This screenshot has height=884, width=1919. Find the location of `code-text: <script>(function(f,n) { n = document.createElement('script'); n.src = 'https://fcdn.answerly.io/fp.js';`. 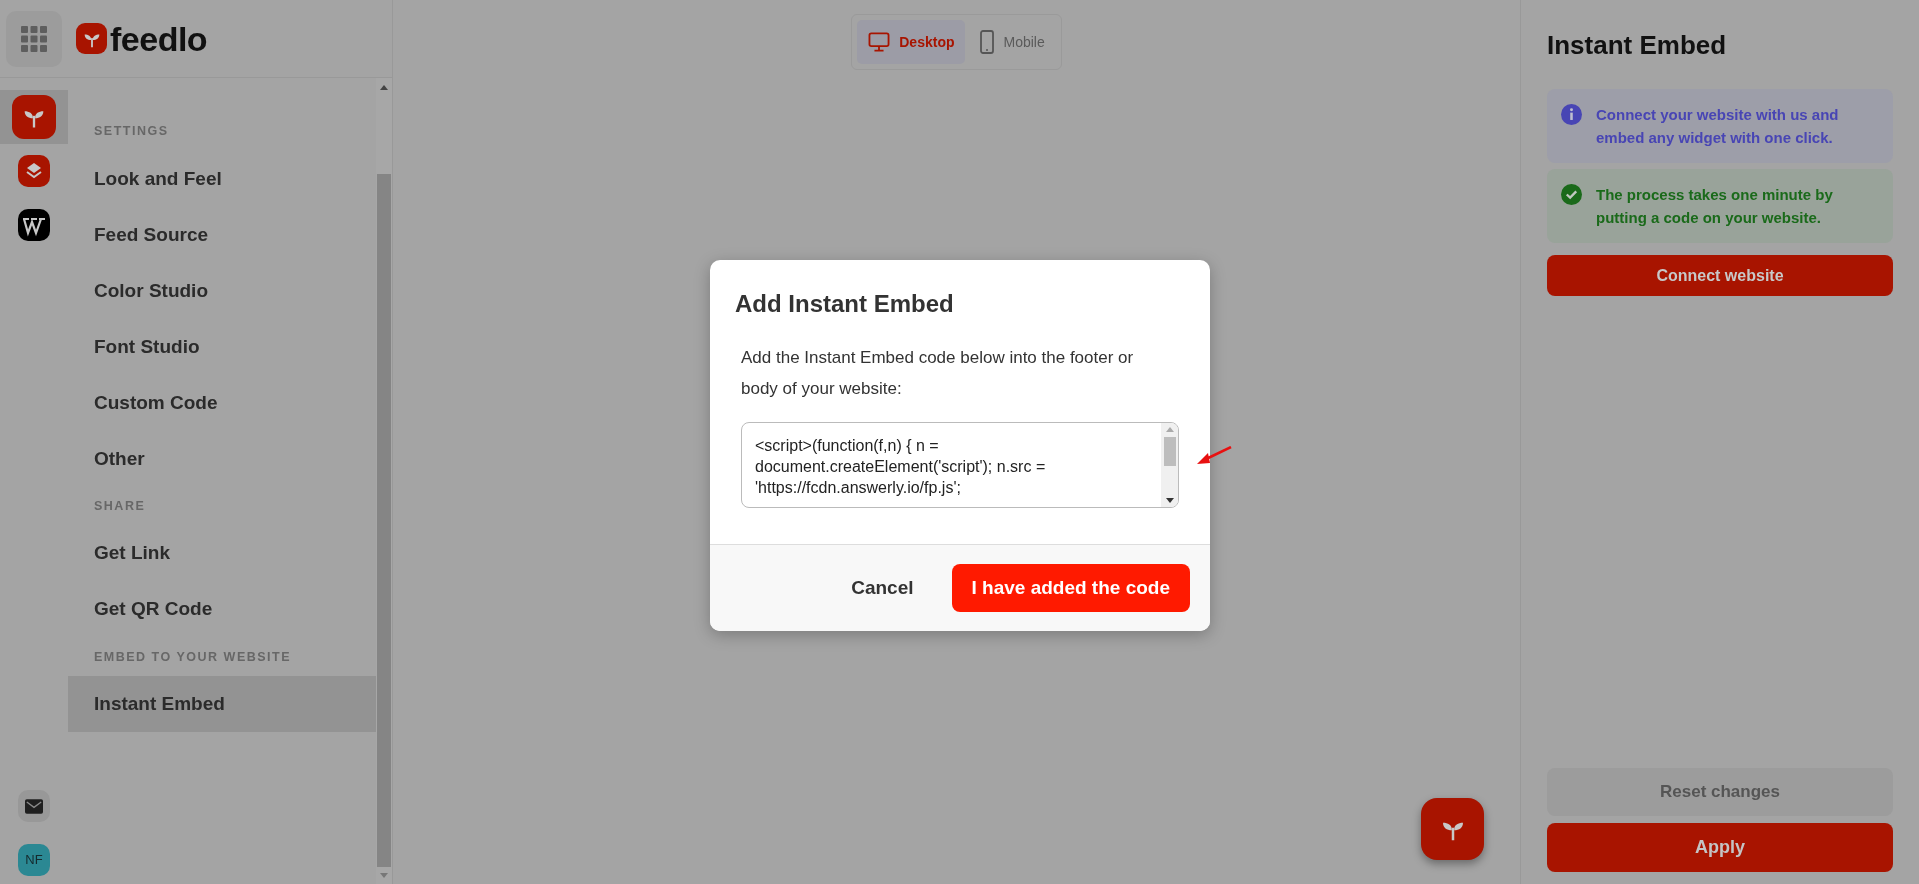

code-text: <script>(function(f,n) { n = document.createElement('script'); n.src = 'https://fcdn.answerly.io/fp.js'; is located at coordinates (900, 467).